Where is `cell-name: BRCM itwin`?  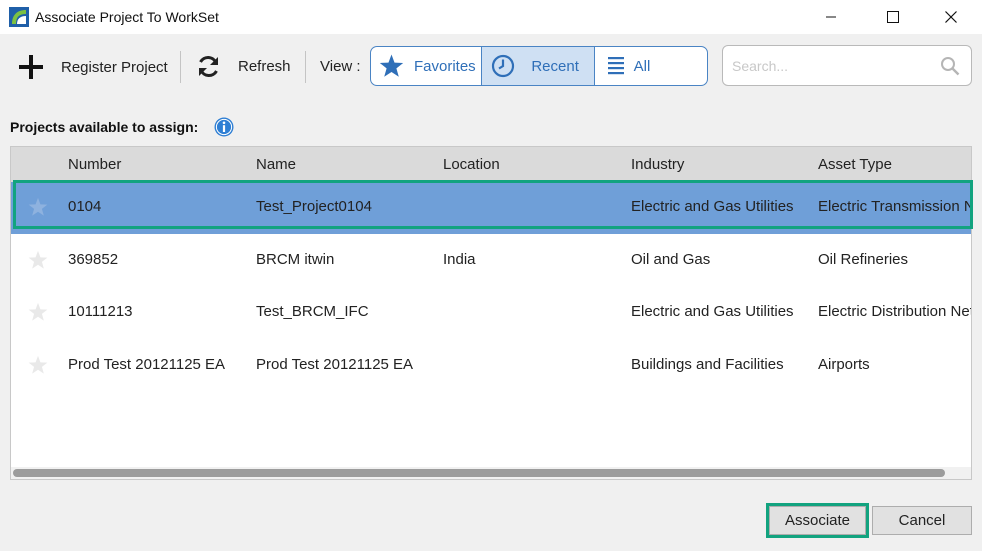 cell-name: BRCM itwin is located at coordinates (295, 259).